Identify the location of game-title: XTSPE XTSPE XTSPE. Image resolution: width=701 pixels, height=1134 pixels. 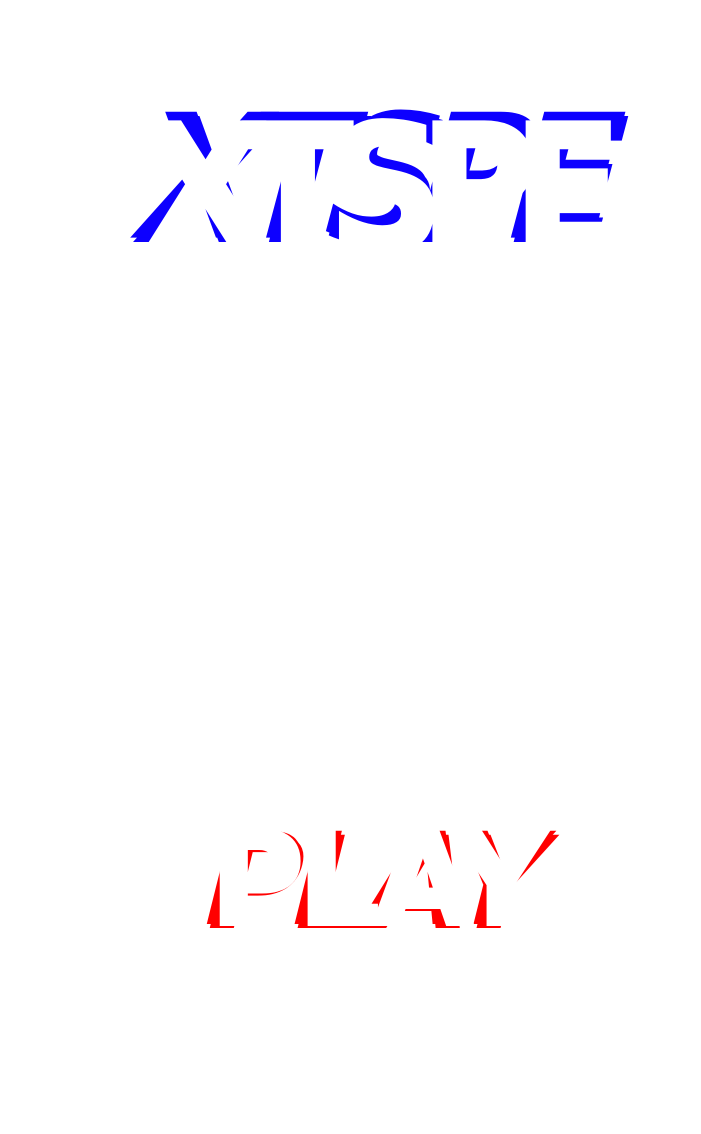
(375, 185).